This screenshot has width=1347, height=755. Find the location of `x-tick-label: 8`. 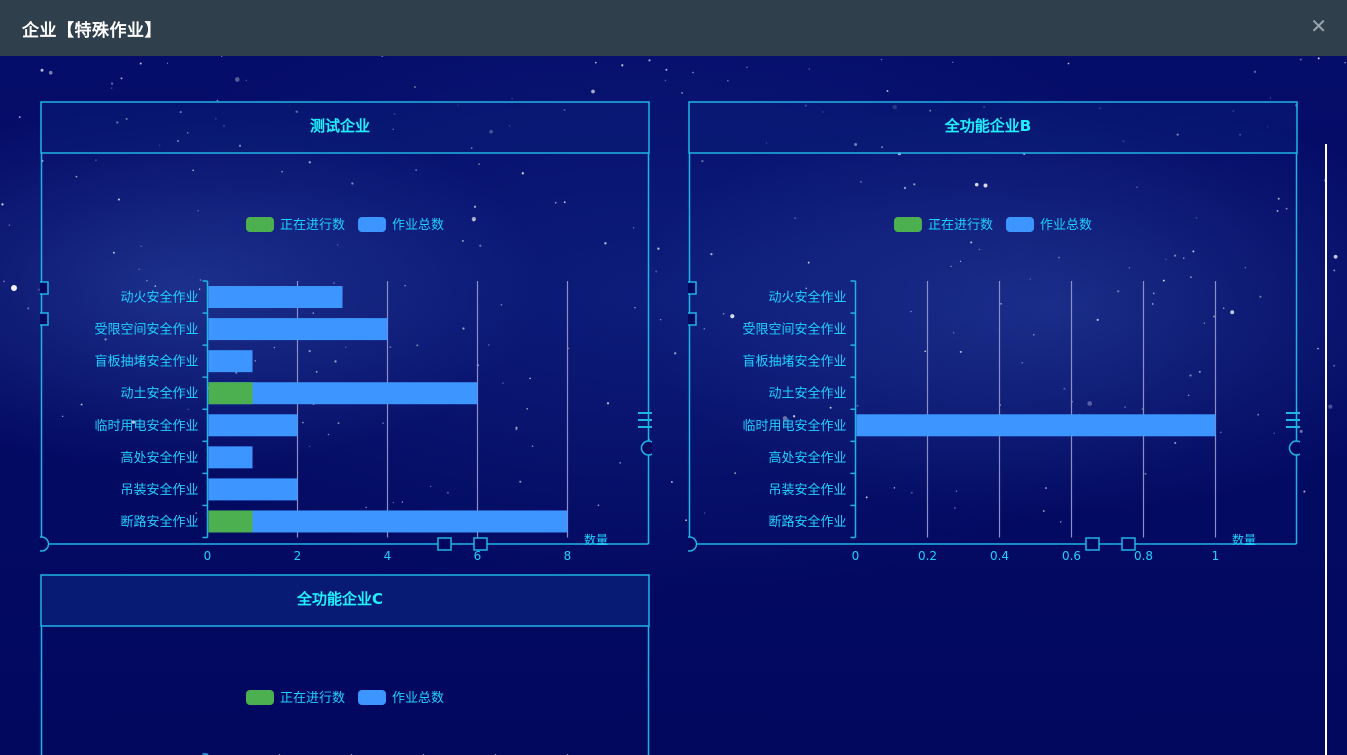

x-tick-label: 8 is located at coordinates (568, 555).